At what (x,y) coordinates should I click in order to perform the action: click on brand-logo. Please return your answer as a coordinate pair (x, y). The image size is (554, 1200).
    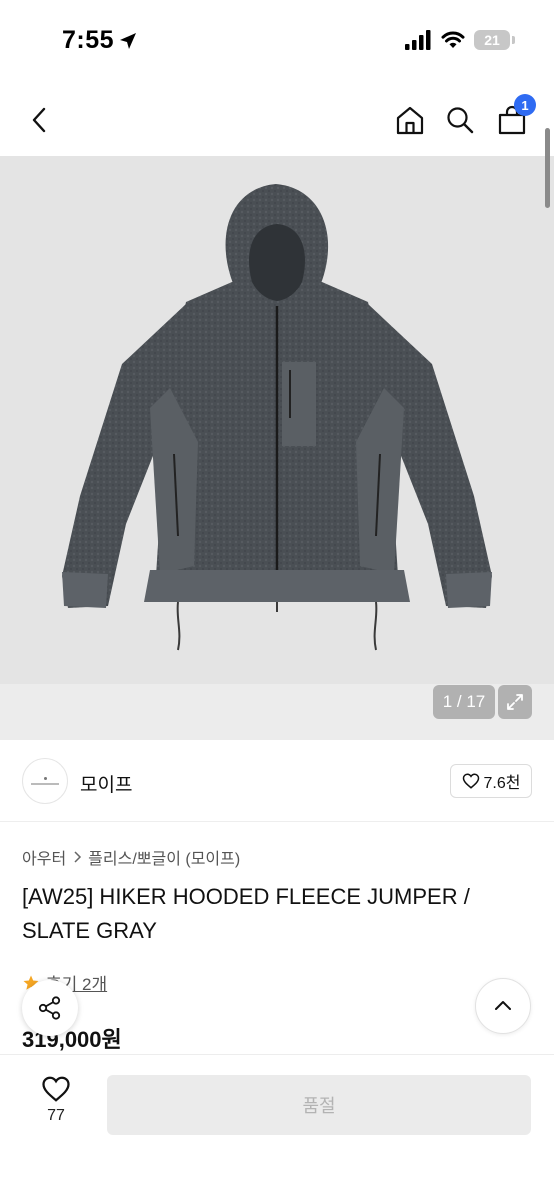
    Looking at the image, I should click on (45, 781).